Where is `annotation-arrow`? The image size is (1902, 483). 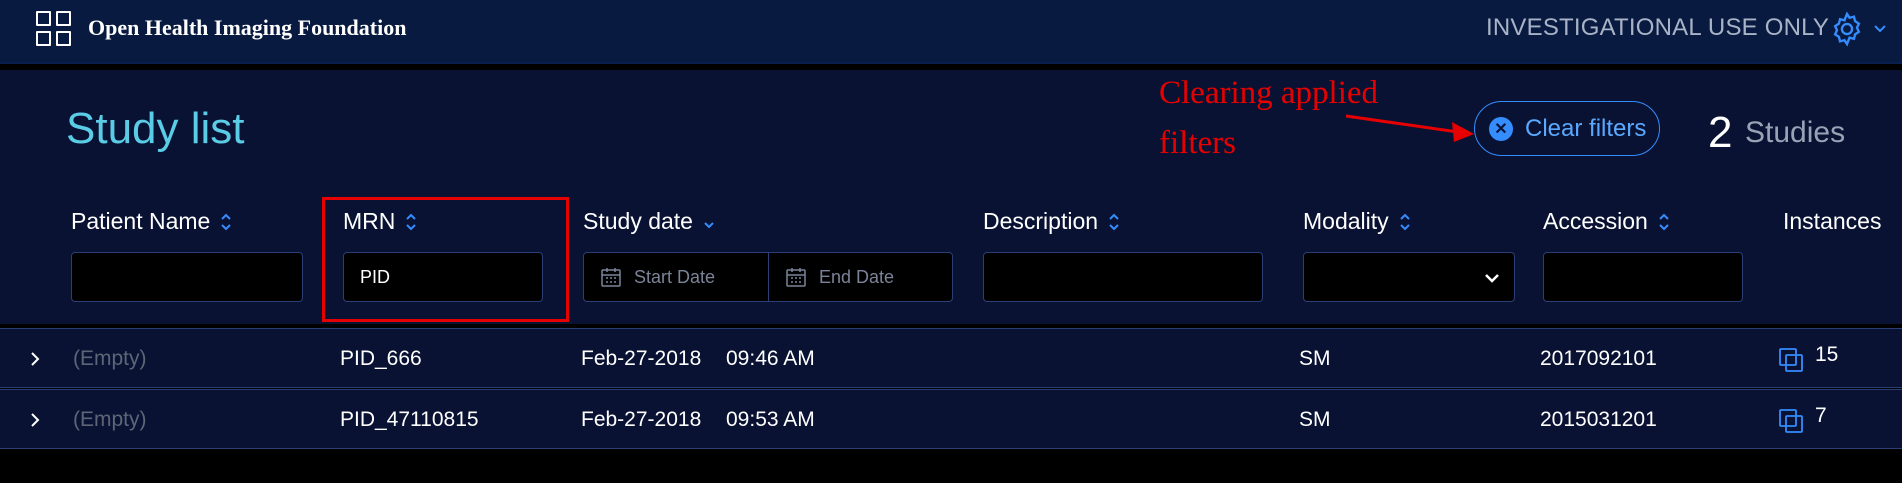
annotation-arrow is located at coordinates (1409, 128).